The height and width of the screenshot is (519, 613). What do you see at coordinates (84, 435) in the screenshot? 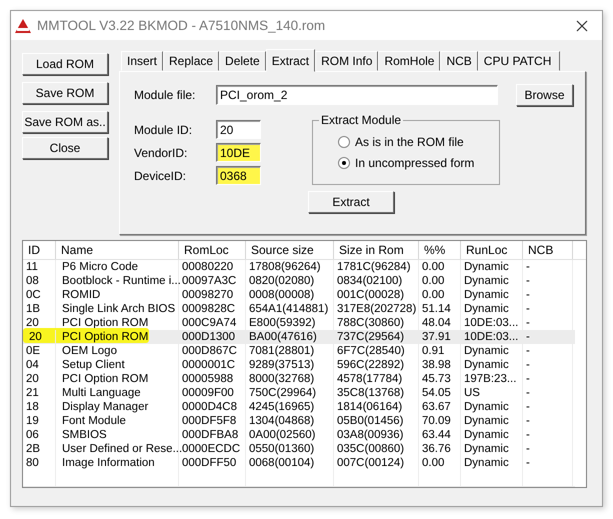
I see `table-cell: SMBIOS` at bounding box center [84, 435].